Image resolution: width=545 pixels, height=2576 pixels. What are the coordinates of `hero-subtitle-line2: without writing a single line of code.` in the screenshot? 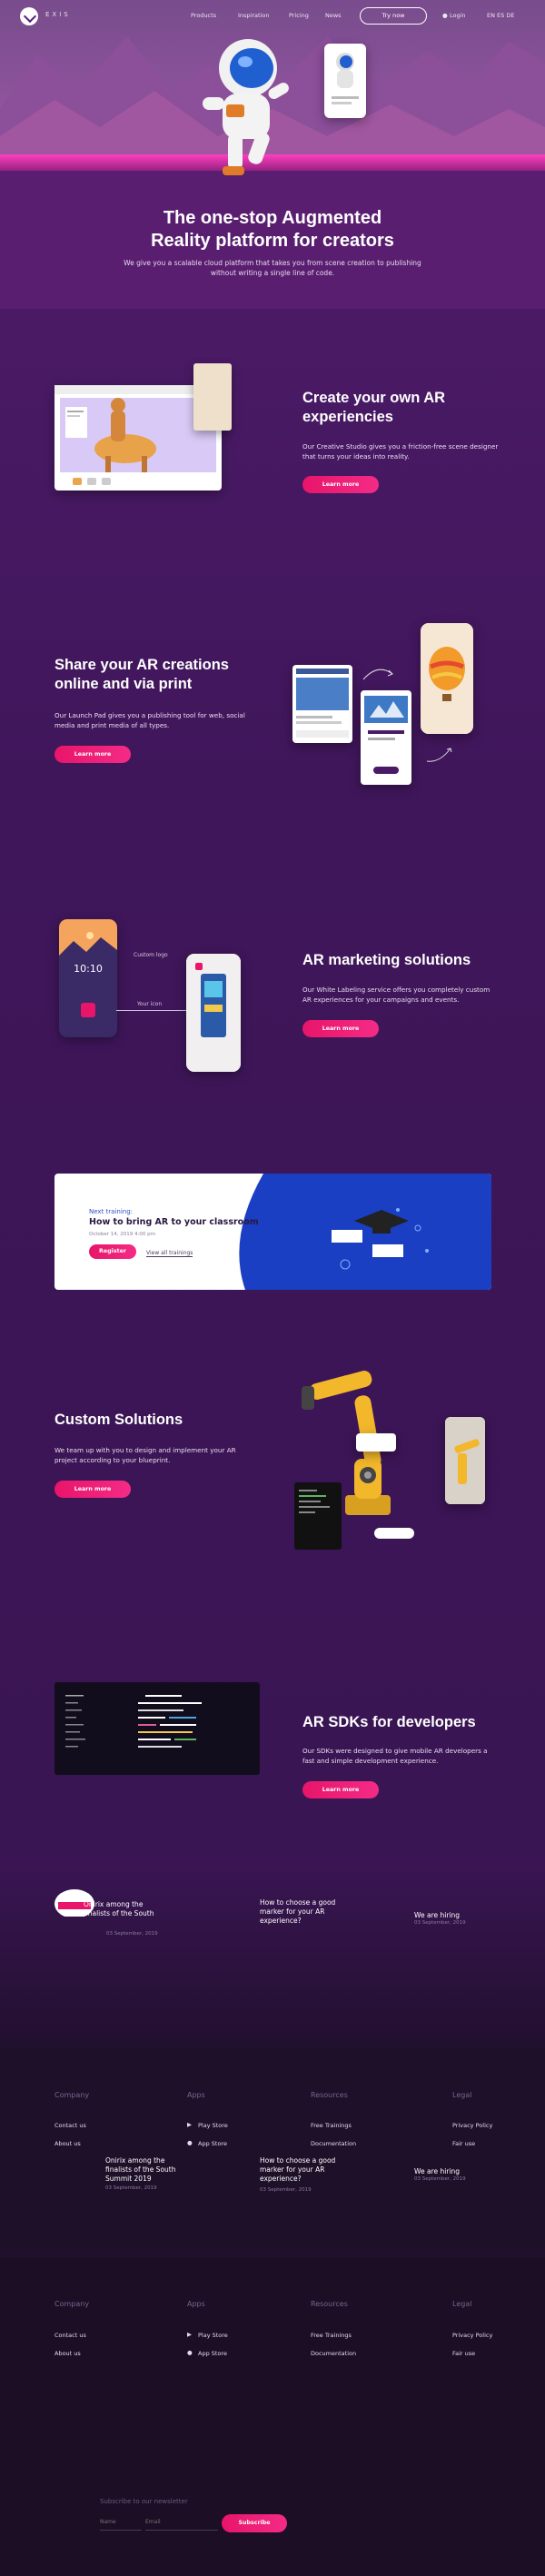 It's located at (272, 273).